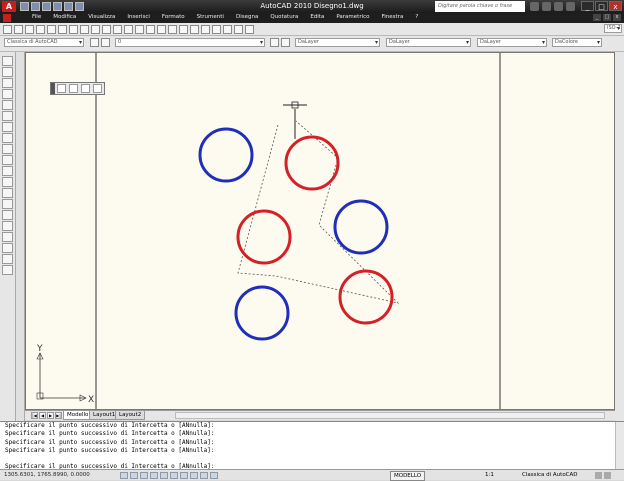  Describe the element at coordinates (534, 6) in the screenshot. I see `search-icon` at that location.